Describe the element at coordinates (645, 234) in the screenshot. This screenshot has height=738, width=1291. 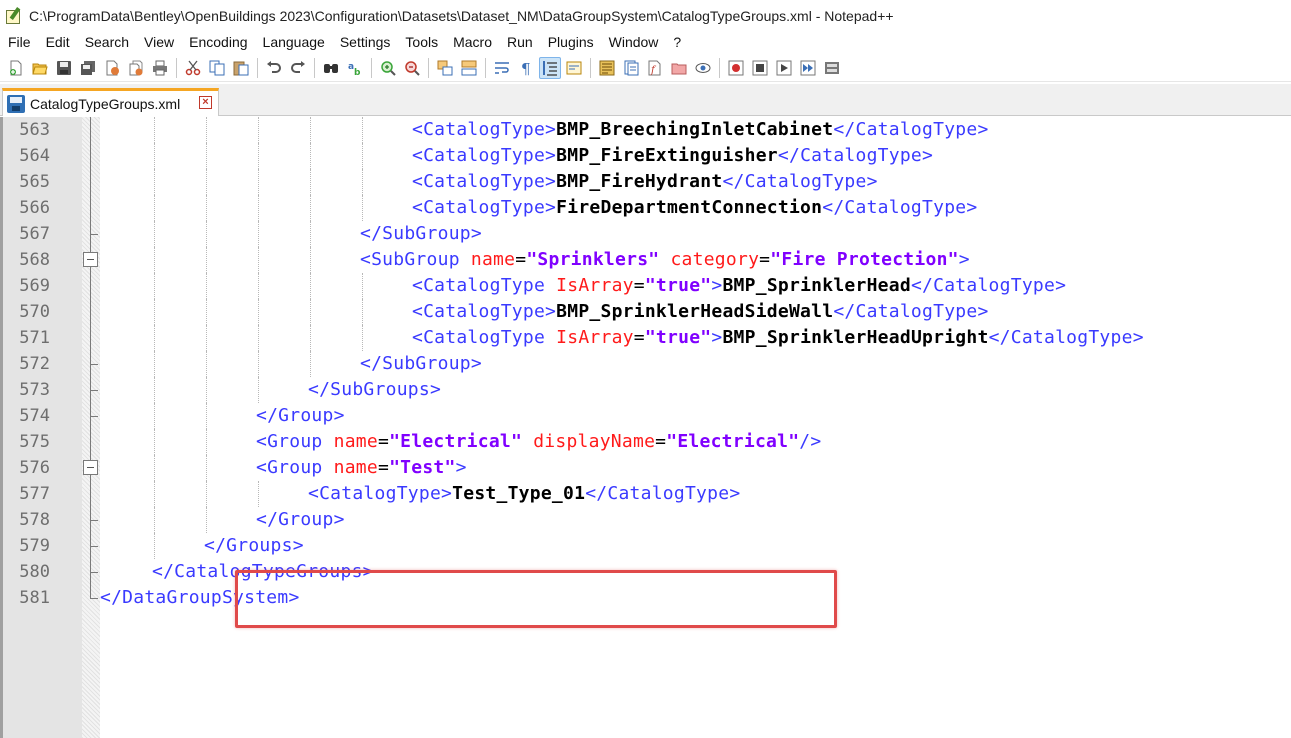
I see `code-line: 567 </SubGroup>` at that location.